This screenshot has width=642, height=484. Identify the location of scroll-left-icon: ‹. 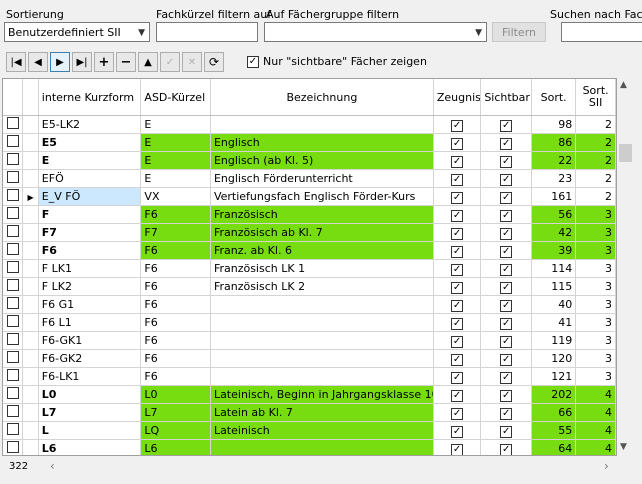
(52, 466).